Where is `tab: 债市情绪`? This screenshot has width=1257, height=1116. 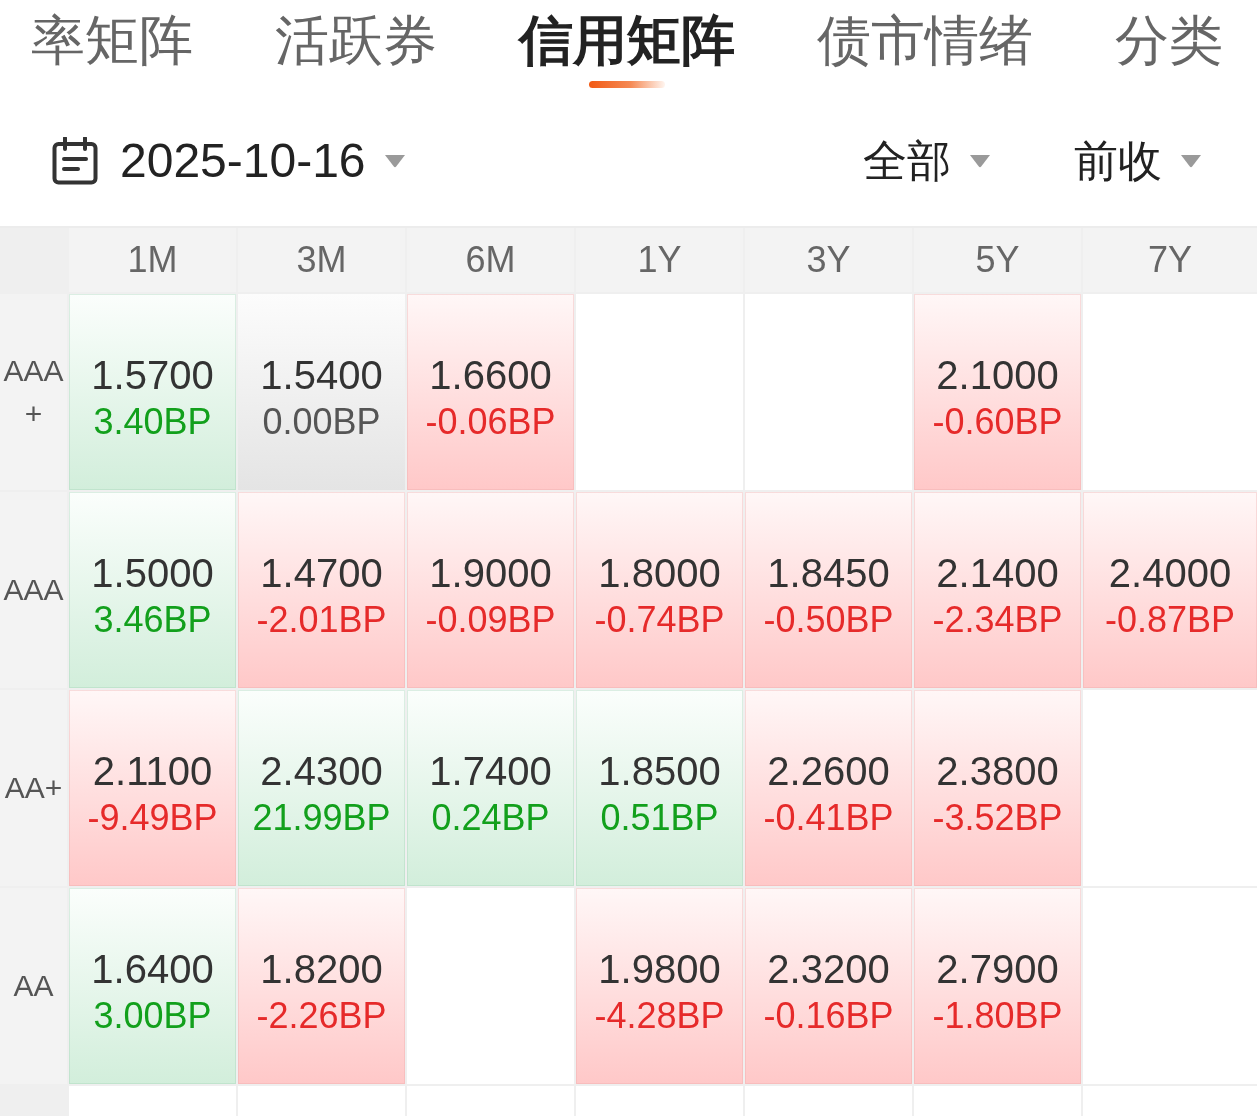 tab: 债市情绪 is located at coordinates (925, 46).